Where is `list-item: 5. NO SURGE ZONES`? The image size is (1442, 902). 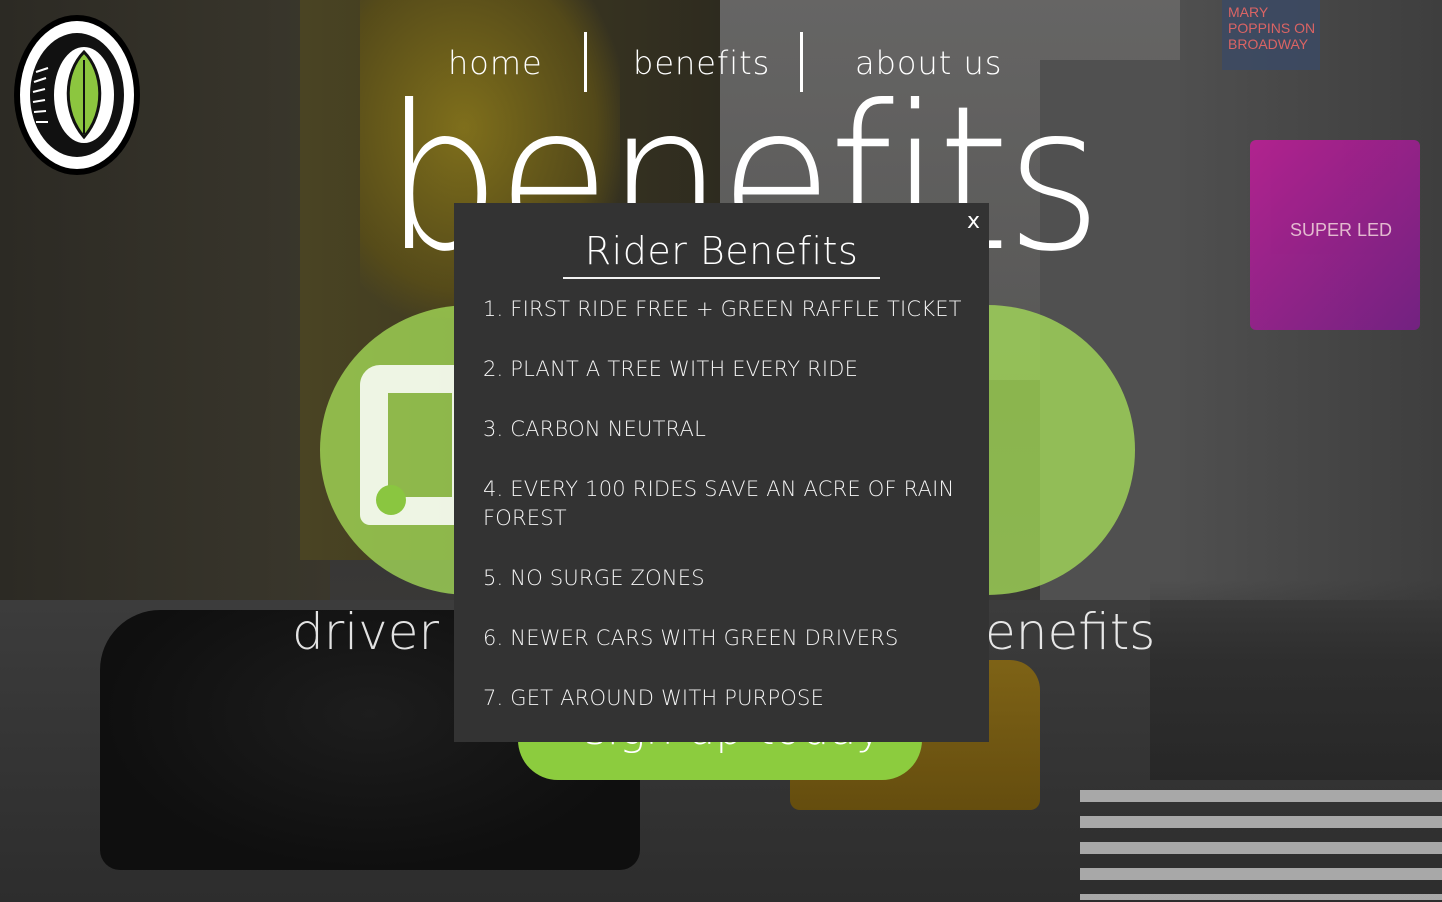 list-item: 5. NO SURGE ZONES is located at coordinates (594, 578).